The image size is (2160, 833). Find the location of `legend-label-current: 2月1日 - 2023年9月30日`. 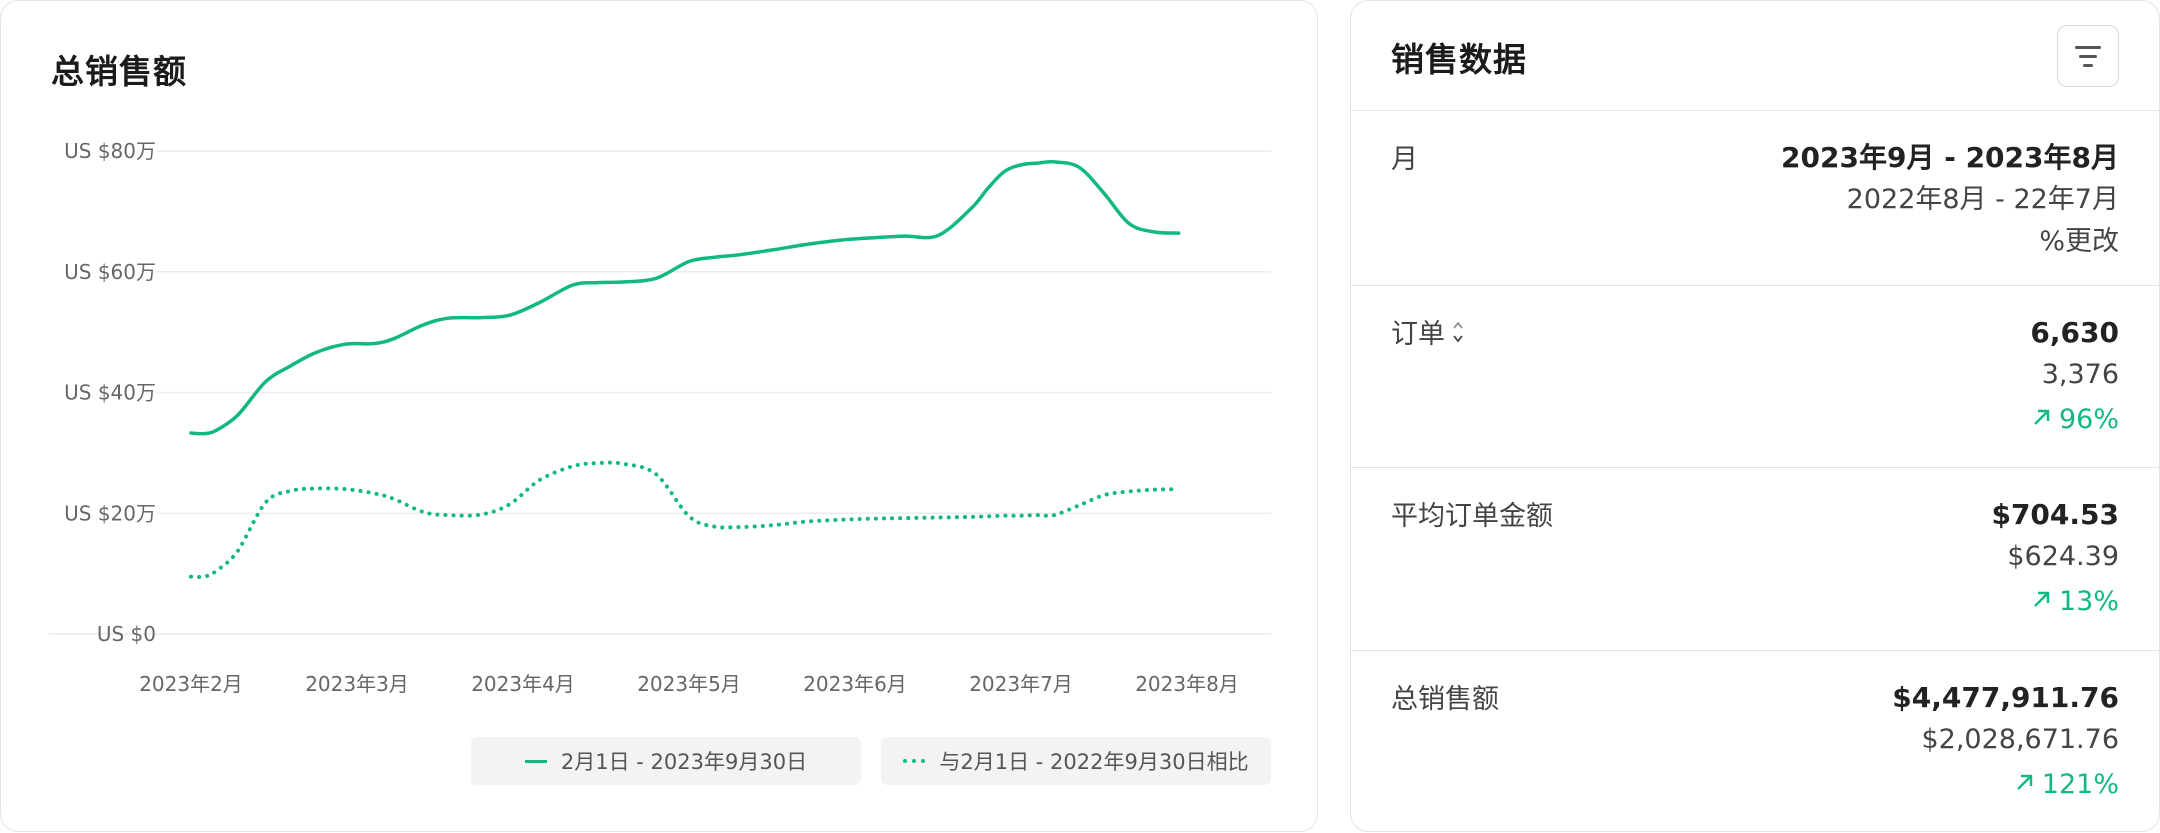

legend-label-current: 2月1日 - 2023年9月30日 is located at coordinates (684, 762).